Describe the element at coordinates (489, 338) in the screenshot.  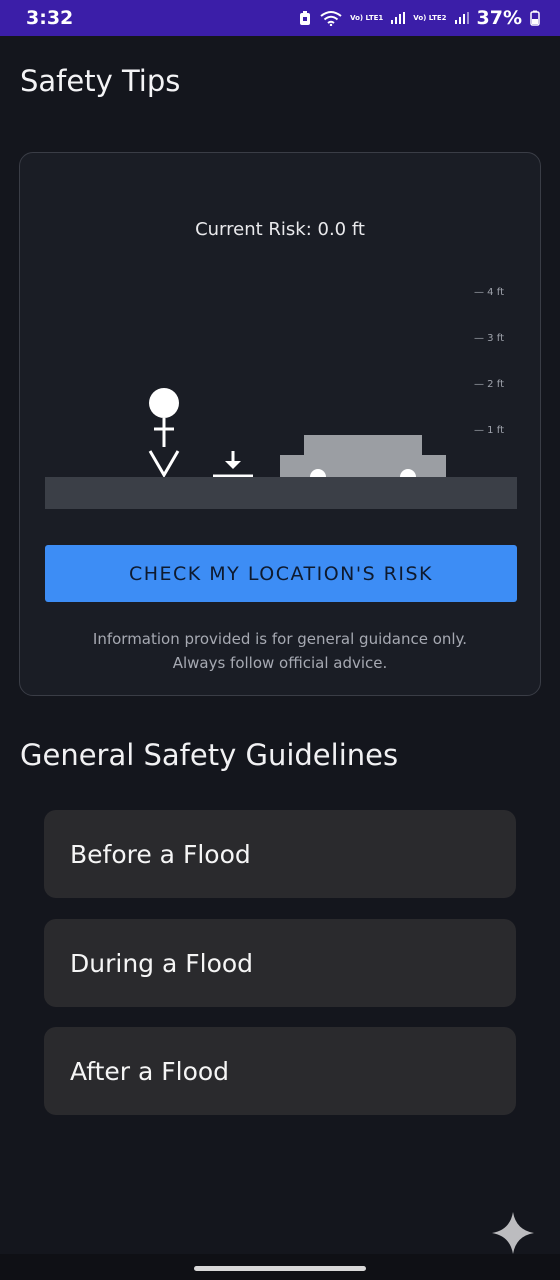
I see `scale-tick-3ft: — 3 ft` at that location.